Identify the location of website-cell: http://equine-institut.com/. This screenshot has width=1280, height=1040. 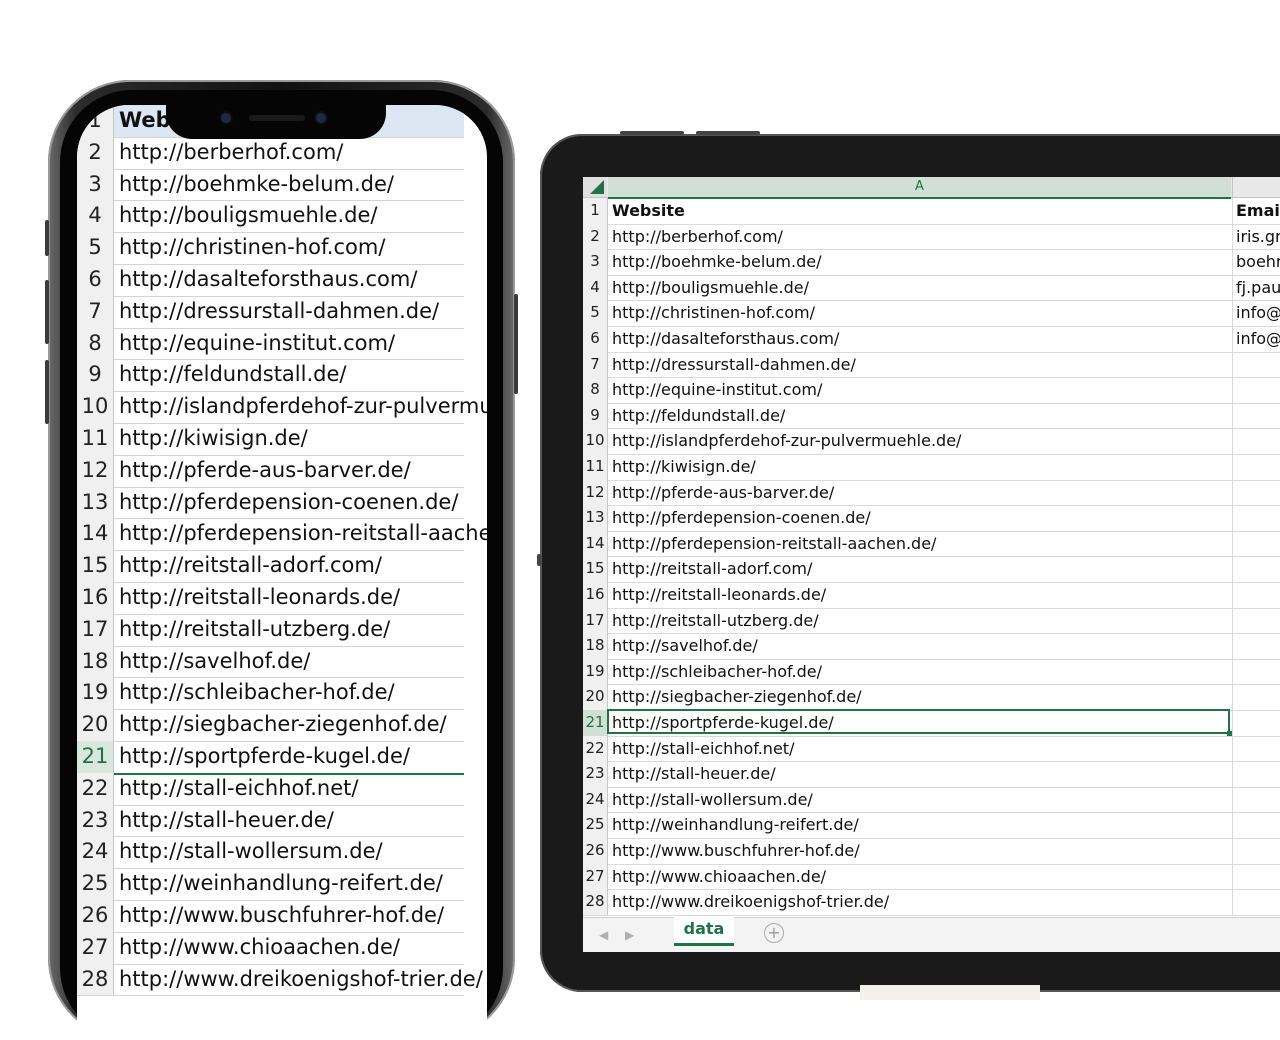
(257, 343).